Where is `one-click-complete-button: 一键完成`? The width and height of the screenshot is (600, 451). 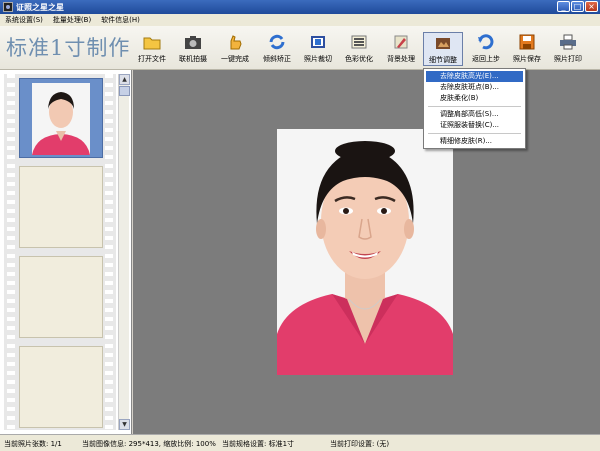 one-click-complete-button: 一键完成 is located at coordinates (235, 49).